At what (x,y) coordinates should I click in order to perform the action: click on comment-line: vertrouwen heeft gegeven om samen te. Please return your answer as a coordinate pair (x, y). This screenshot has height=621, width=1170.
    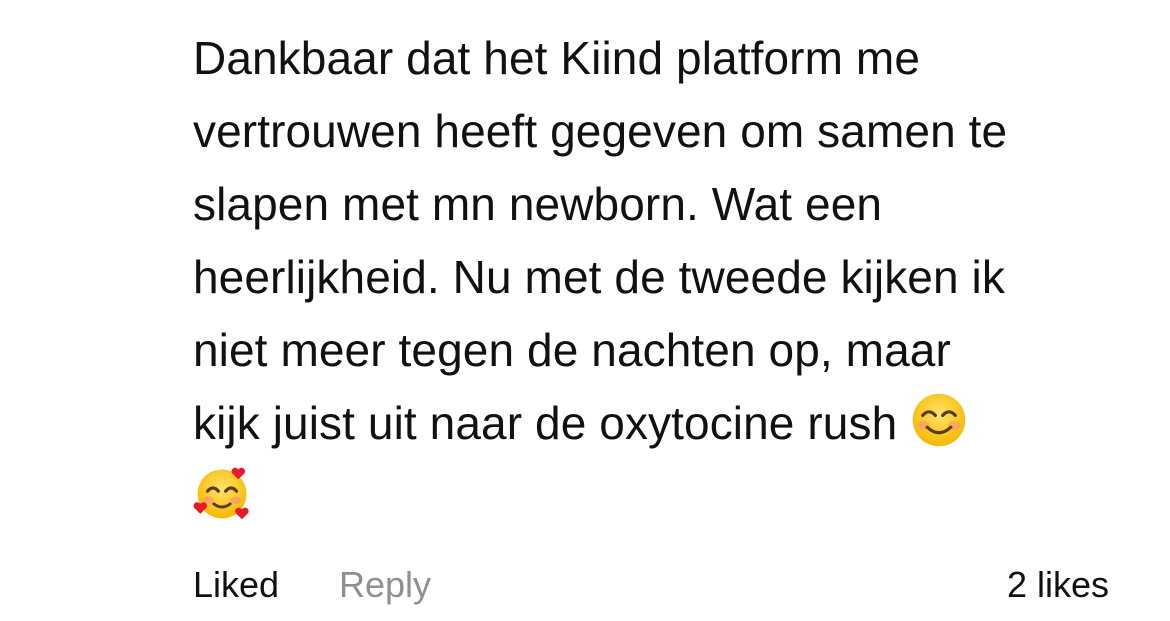
    Looking at the image, I should click on (600, 131).